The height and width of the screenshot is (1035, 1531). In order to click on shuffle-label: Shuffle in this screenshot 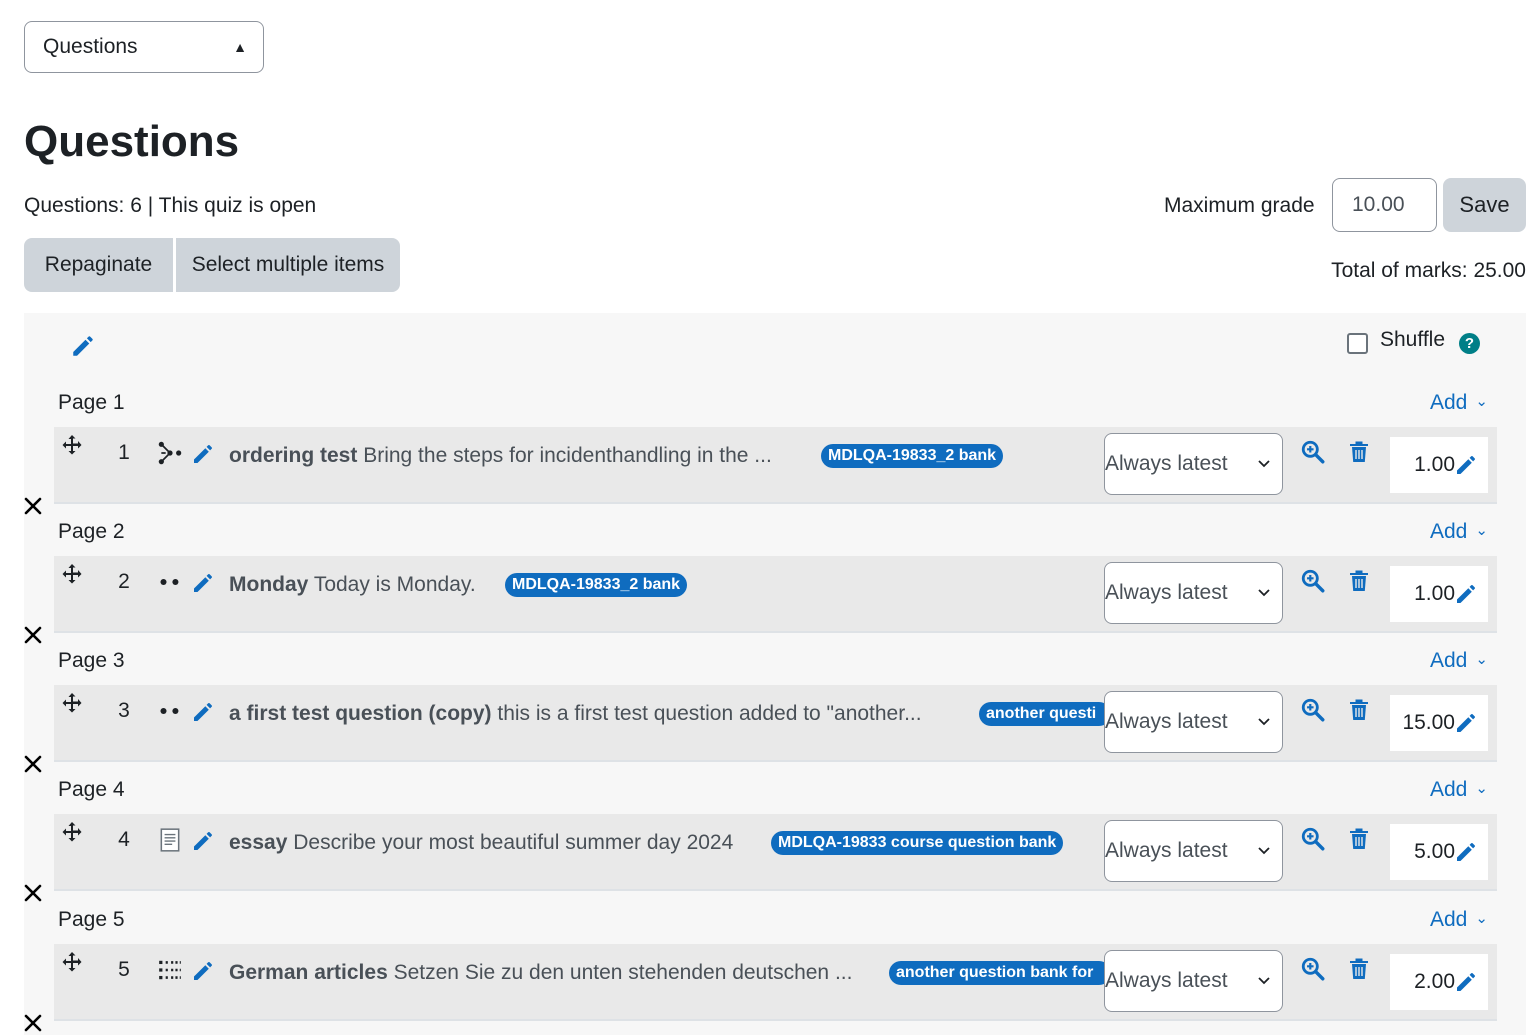, I will do `click(1412, 339)`.